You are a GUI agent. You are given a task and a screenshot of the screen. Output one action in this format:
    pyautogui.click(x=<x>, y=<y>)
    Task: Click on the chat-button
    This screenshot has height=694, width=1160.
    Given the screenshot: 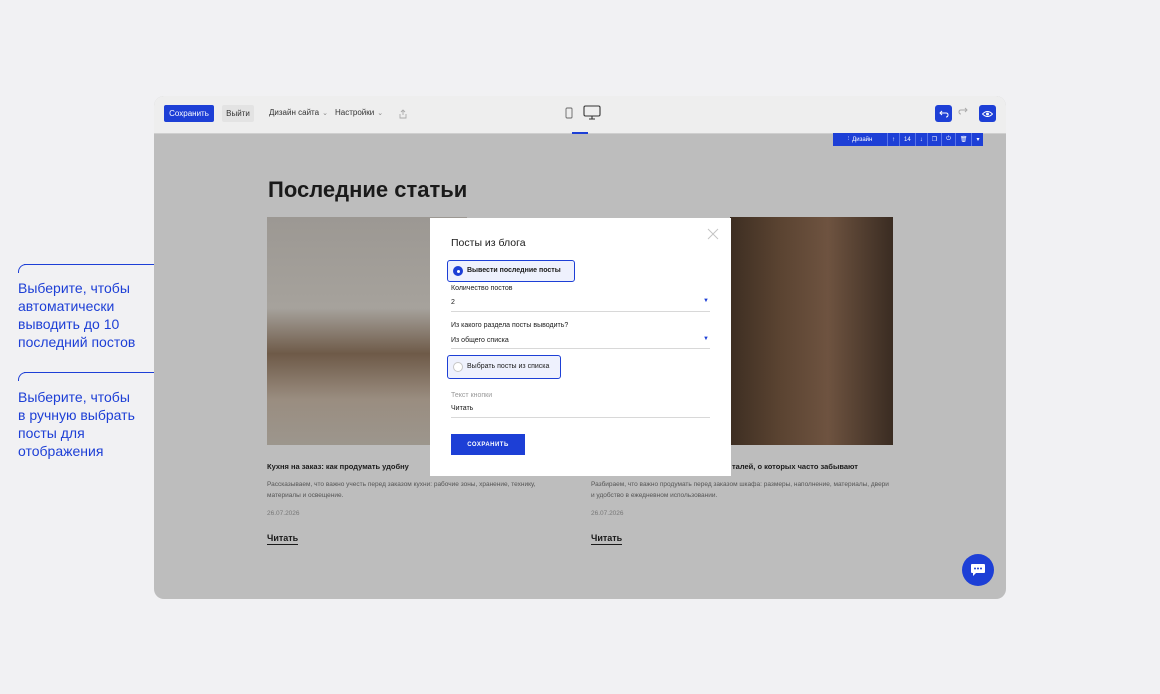 What is the action you would take?
    pyautogui.click(x=978, y=570)
    